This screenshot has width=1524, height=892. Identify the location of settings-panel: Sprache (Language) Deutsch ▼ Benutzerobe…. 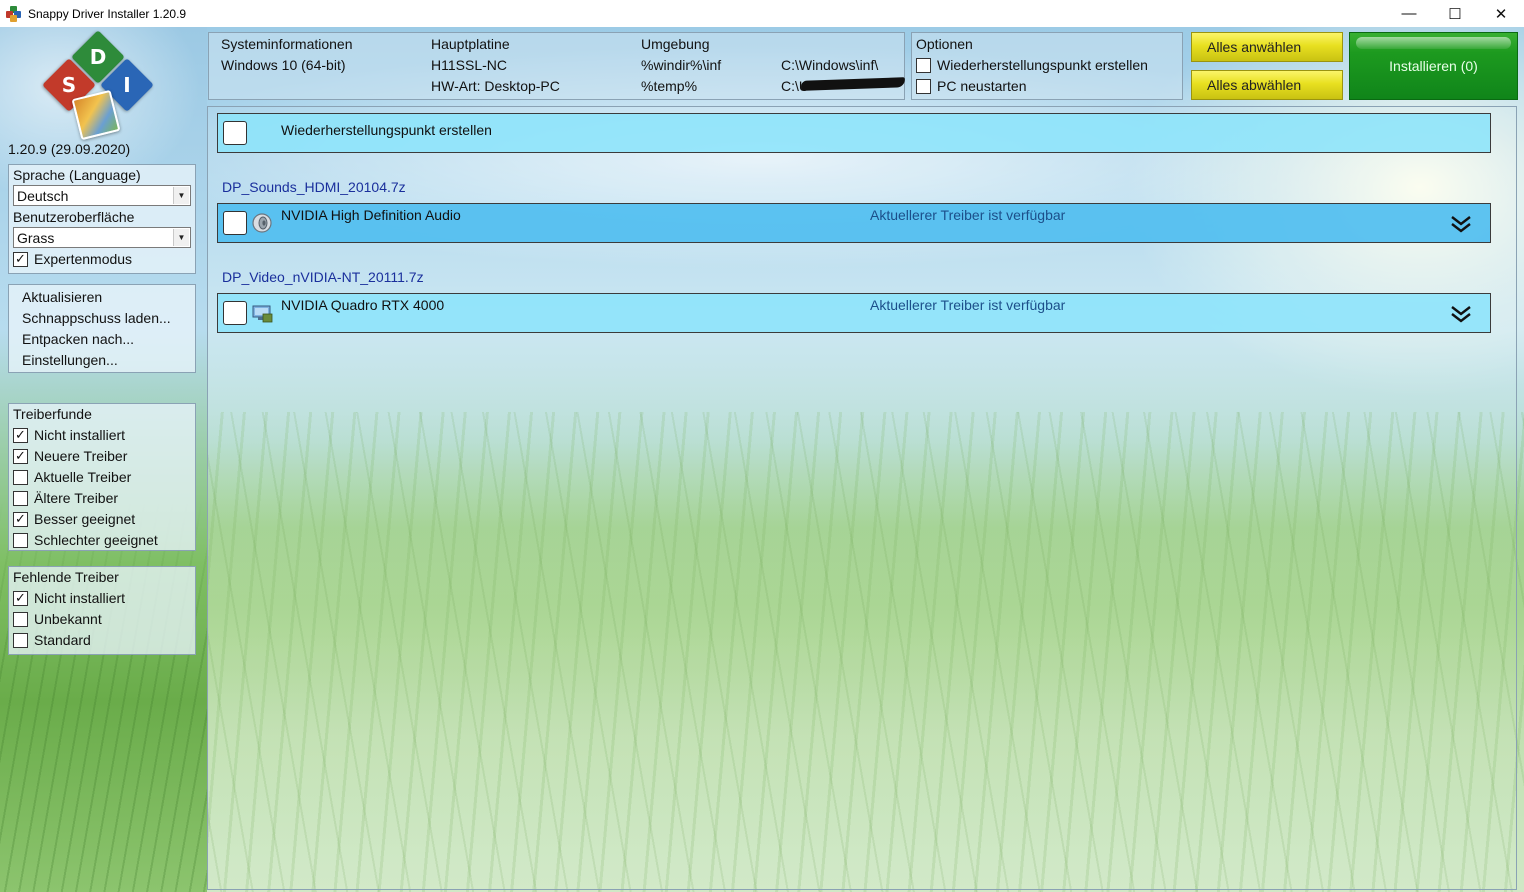
(102, 219).